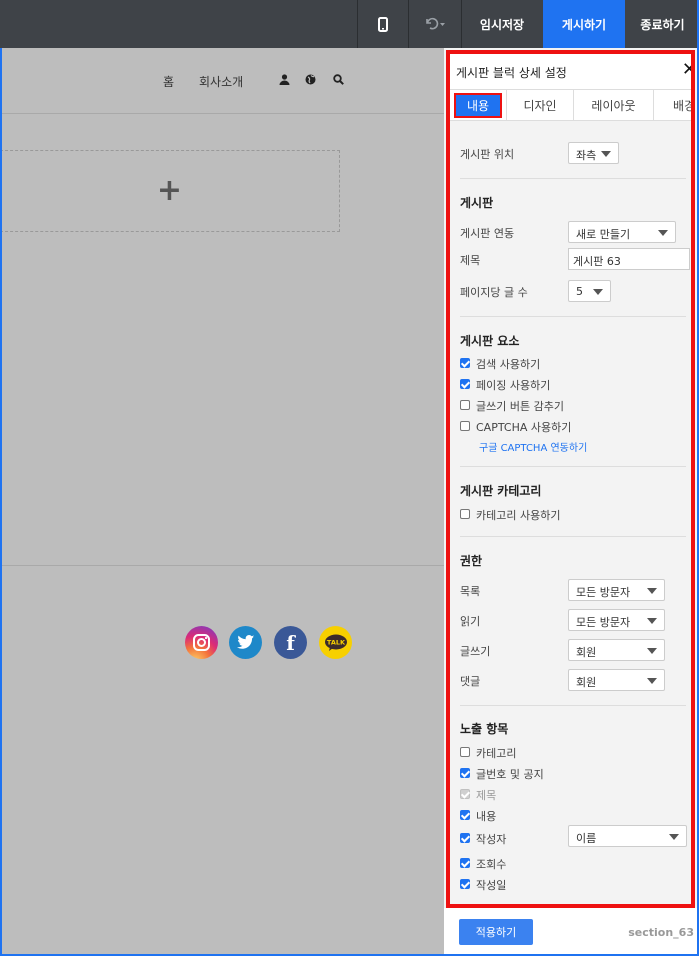 Image resolution: width=699 pixels, height=956 pixels. I want to click on permission-read-label: 읽기, so click(470, 621).